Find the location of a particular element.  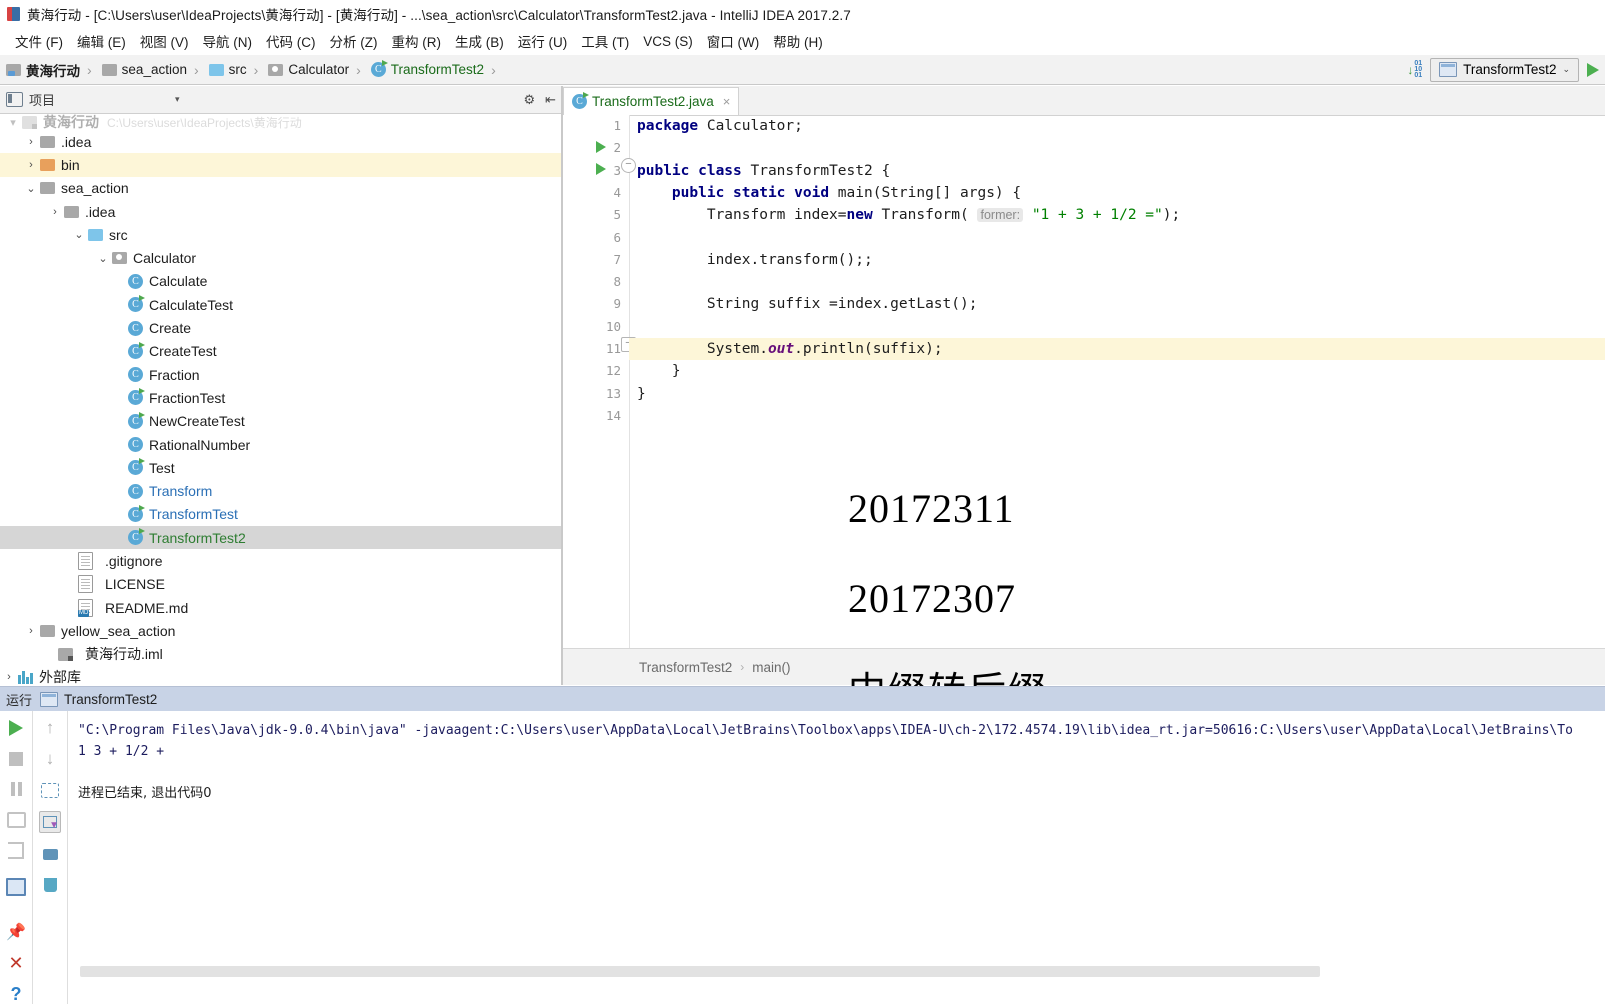

tree-row-yellow-sea-action: › yellow_sea_action is located at coordinates (281, 630).